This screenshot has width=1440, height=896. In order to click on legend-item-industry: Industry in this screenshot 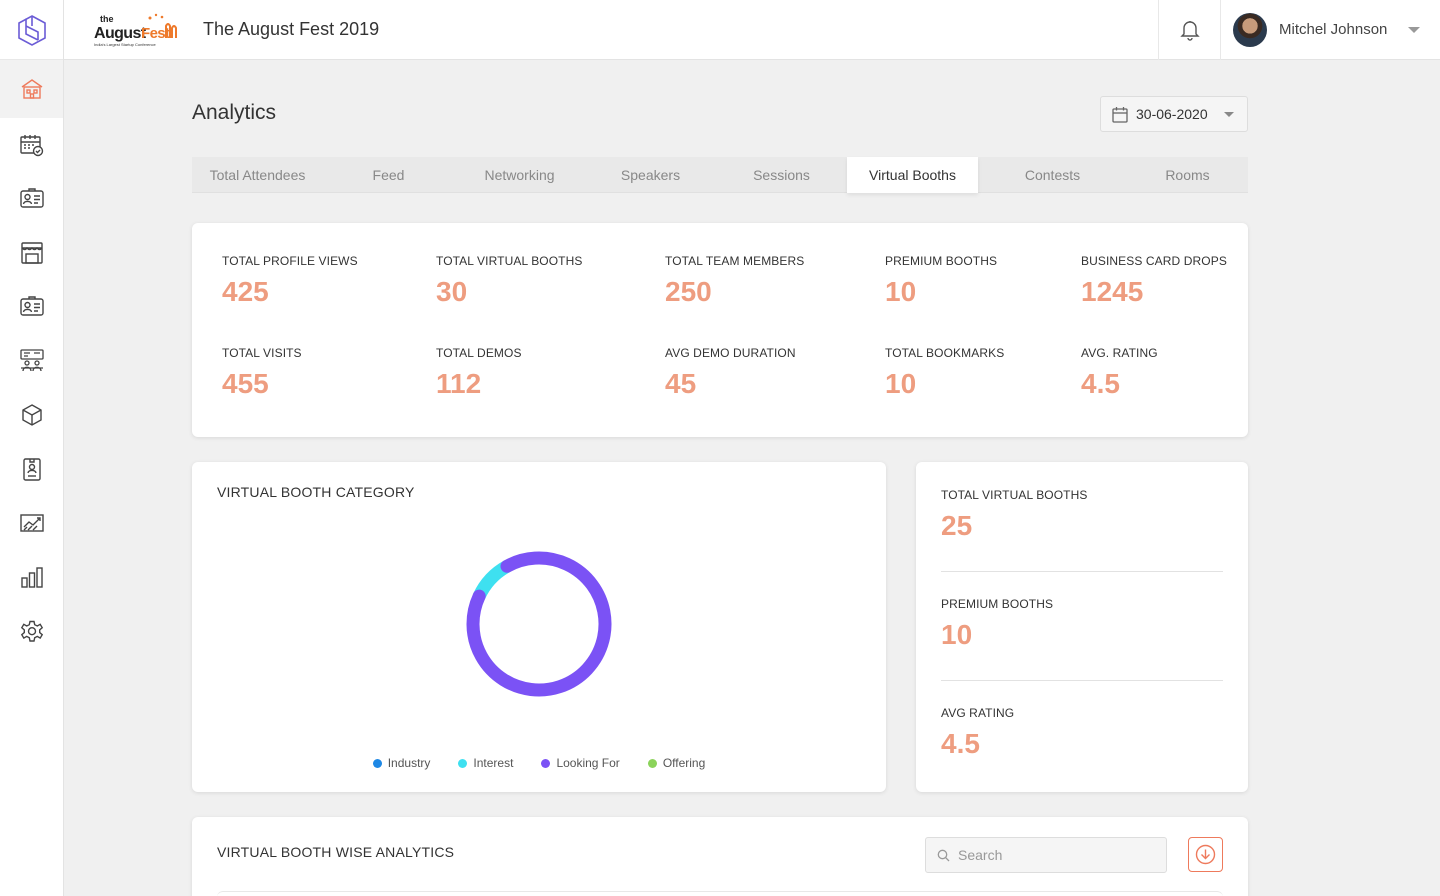, I will do `click(401, 763)`.